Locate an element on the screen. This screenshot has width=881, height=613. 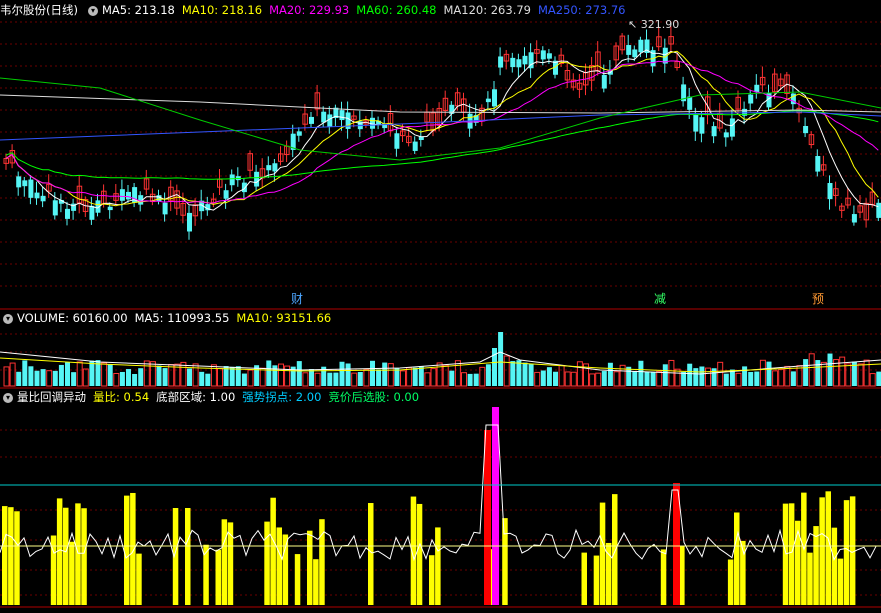
ma10-value: MA10: 218.16 is located at coordinates (222, 10).